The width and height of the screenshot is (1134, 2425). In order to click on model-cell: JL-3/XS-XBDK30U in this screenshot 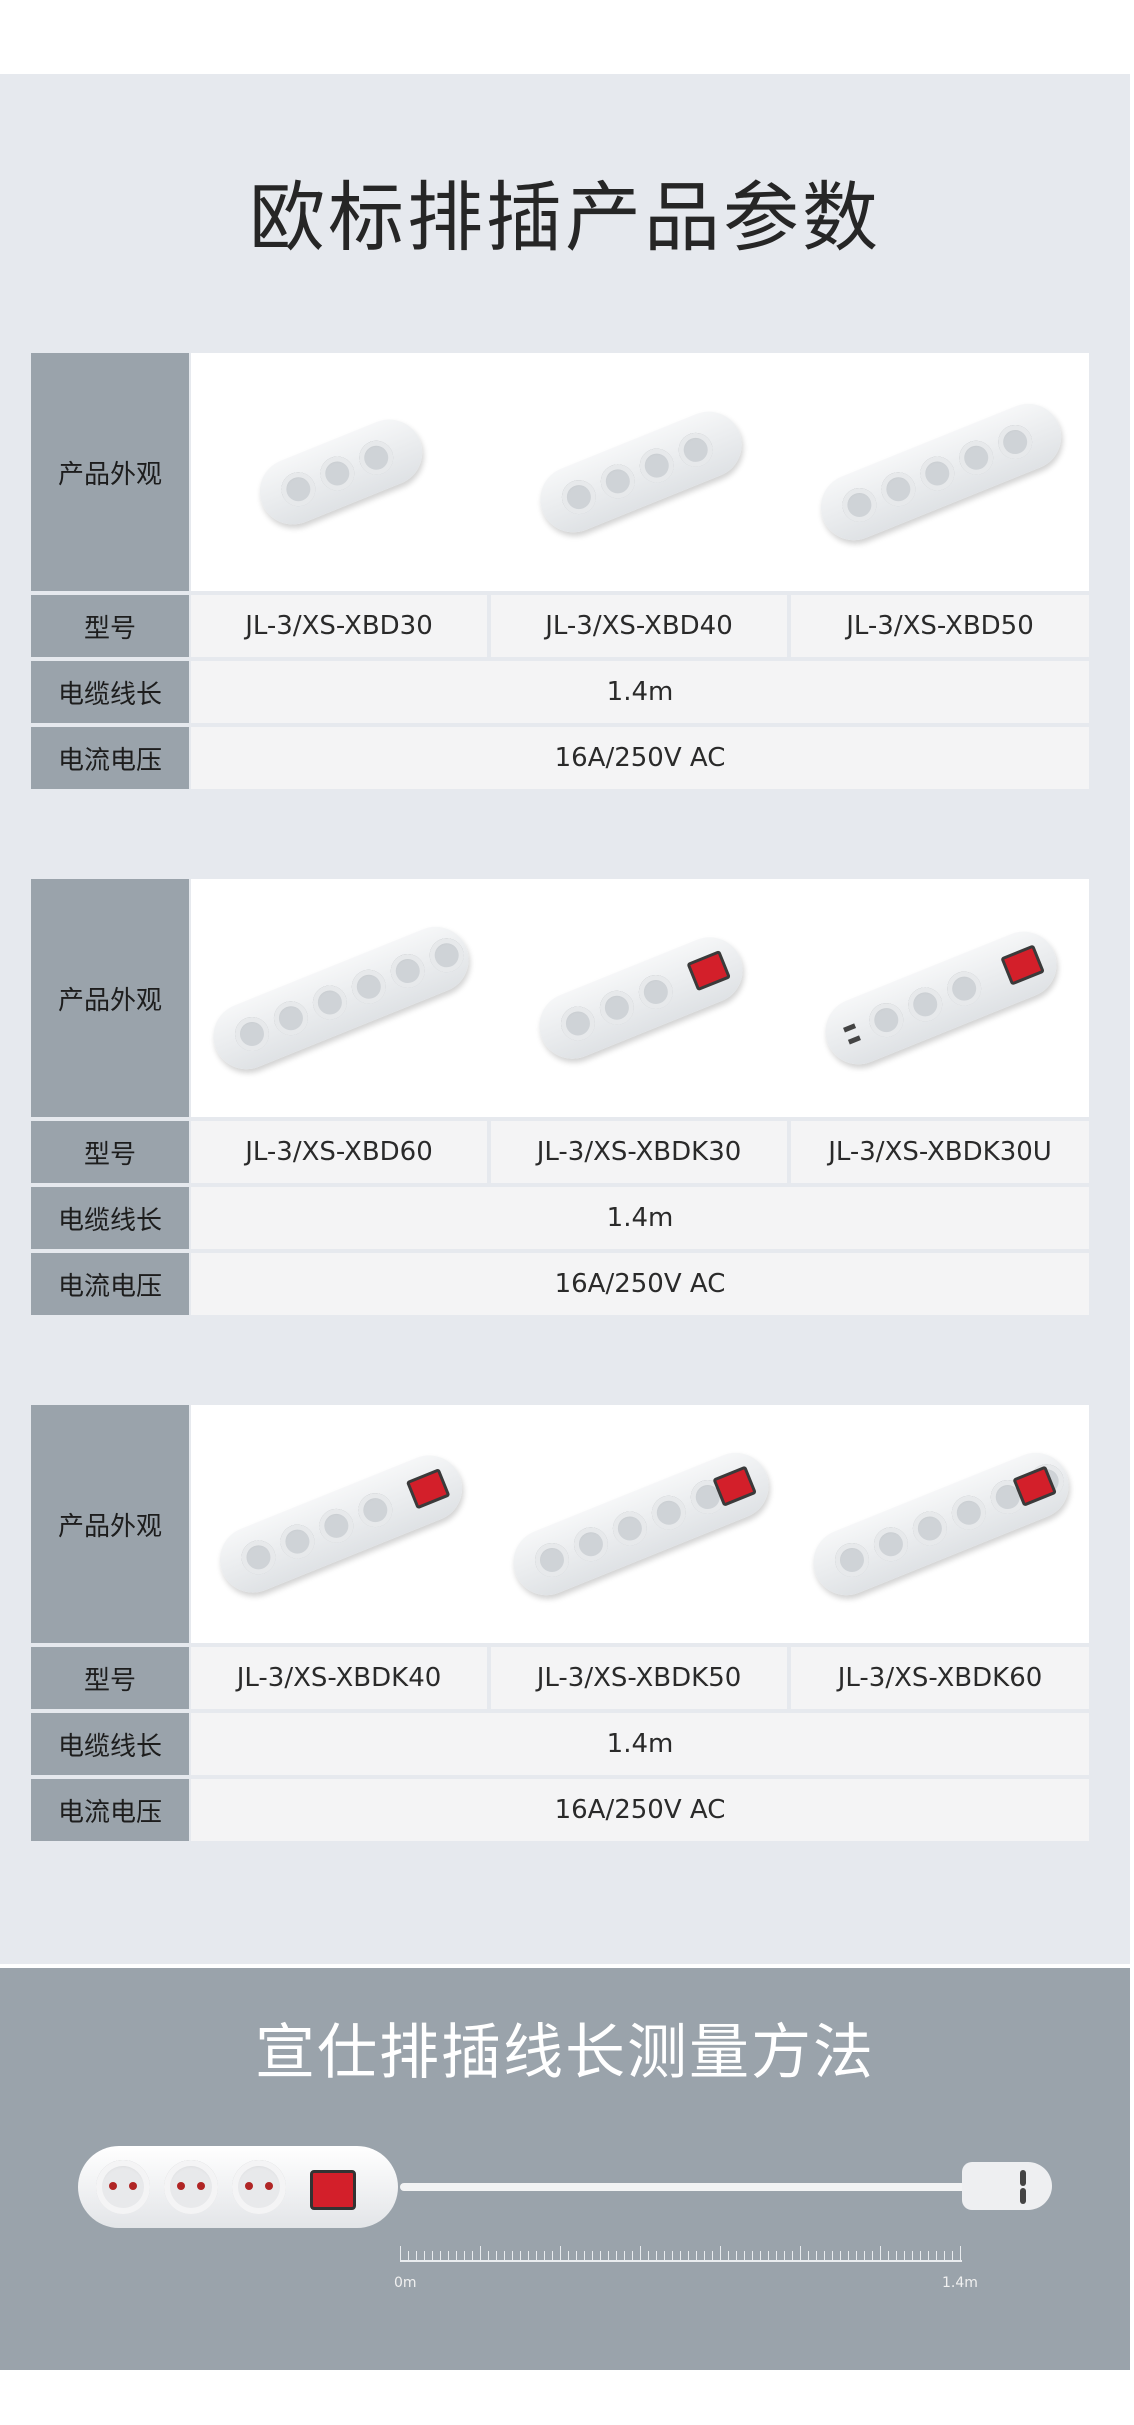, I will do `click(940, 1152)`.